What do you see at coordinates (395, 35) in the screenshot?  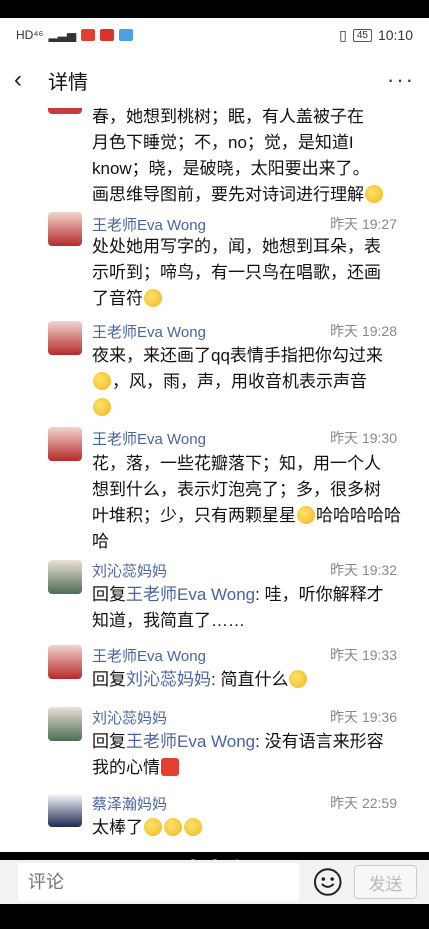 I see `clock: 10:10` at bounding box center [395, 35].